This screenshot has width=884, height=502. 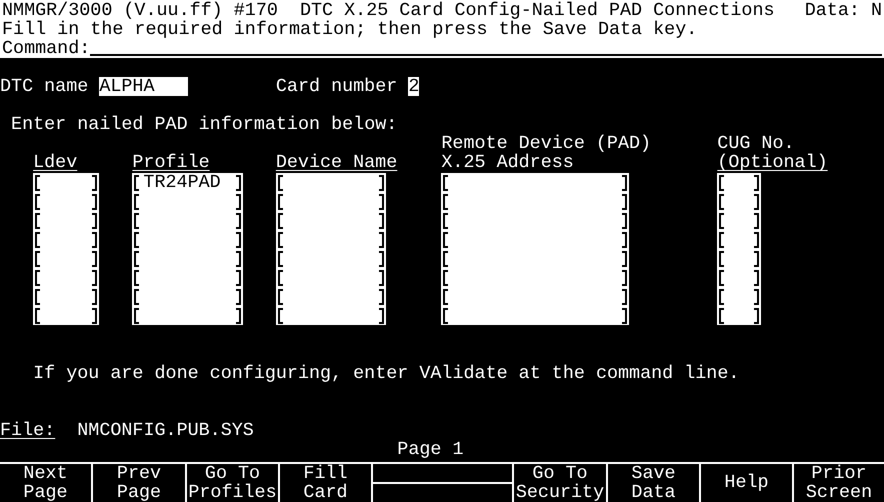 I want to click on page-indicator: Page 1, so click(x=430, y=449).